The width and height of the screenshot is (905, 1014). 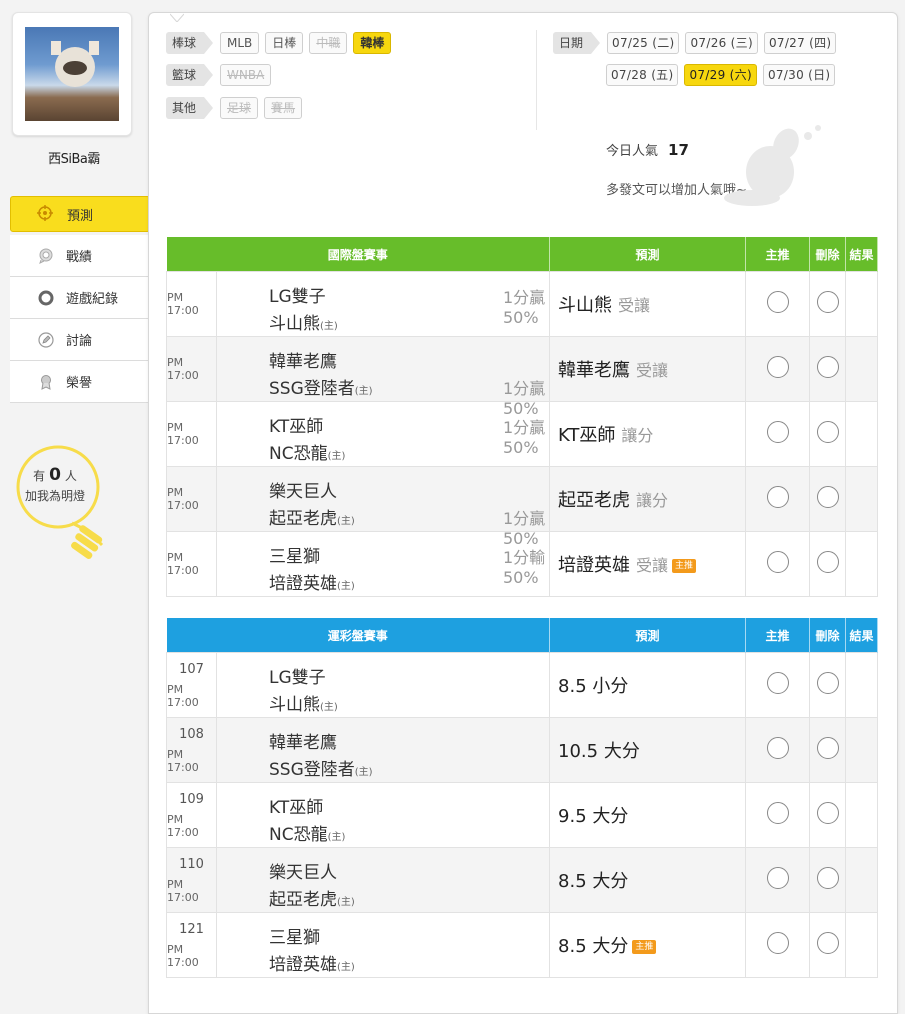 What do you see at coordinates (294, 938) in the screenshot?
I see `away-team: 三星獅` at bounding box center [294, 938].